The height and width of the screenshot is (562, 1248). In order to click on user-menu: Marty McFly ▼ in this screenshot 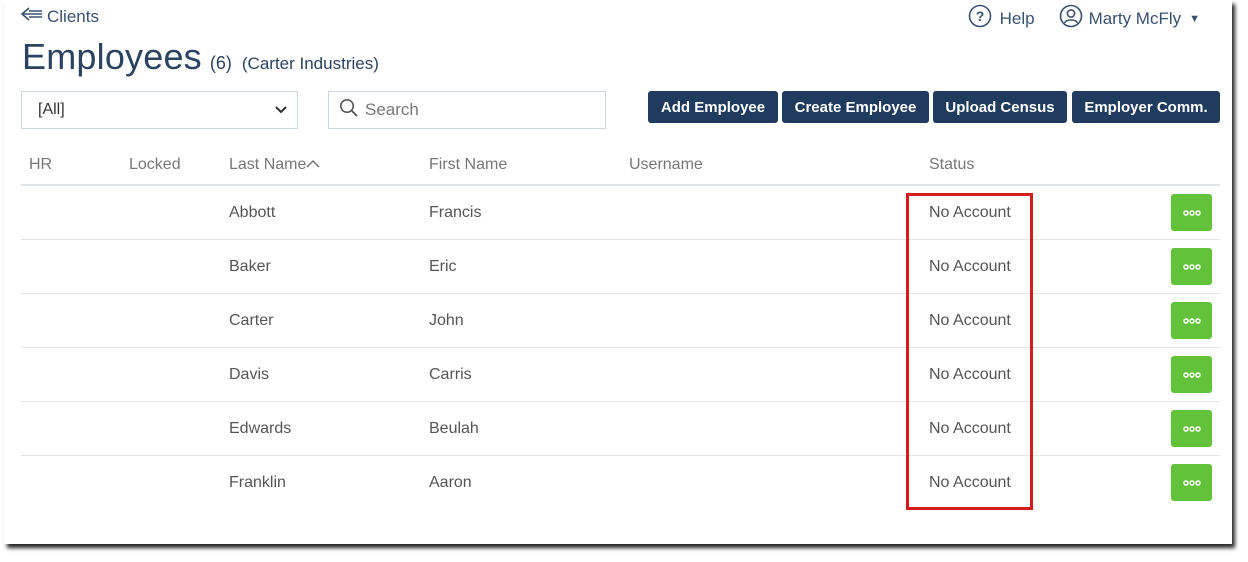, I will do `click(1129, 18)`.